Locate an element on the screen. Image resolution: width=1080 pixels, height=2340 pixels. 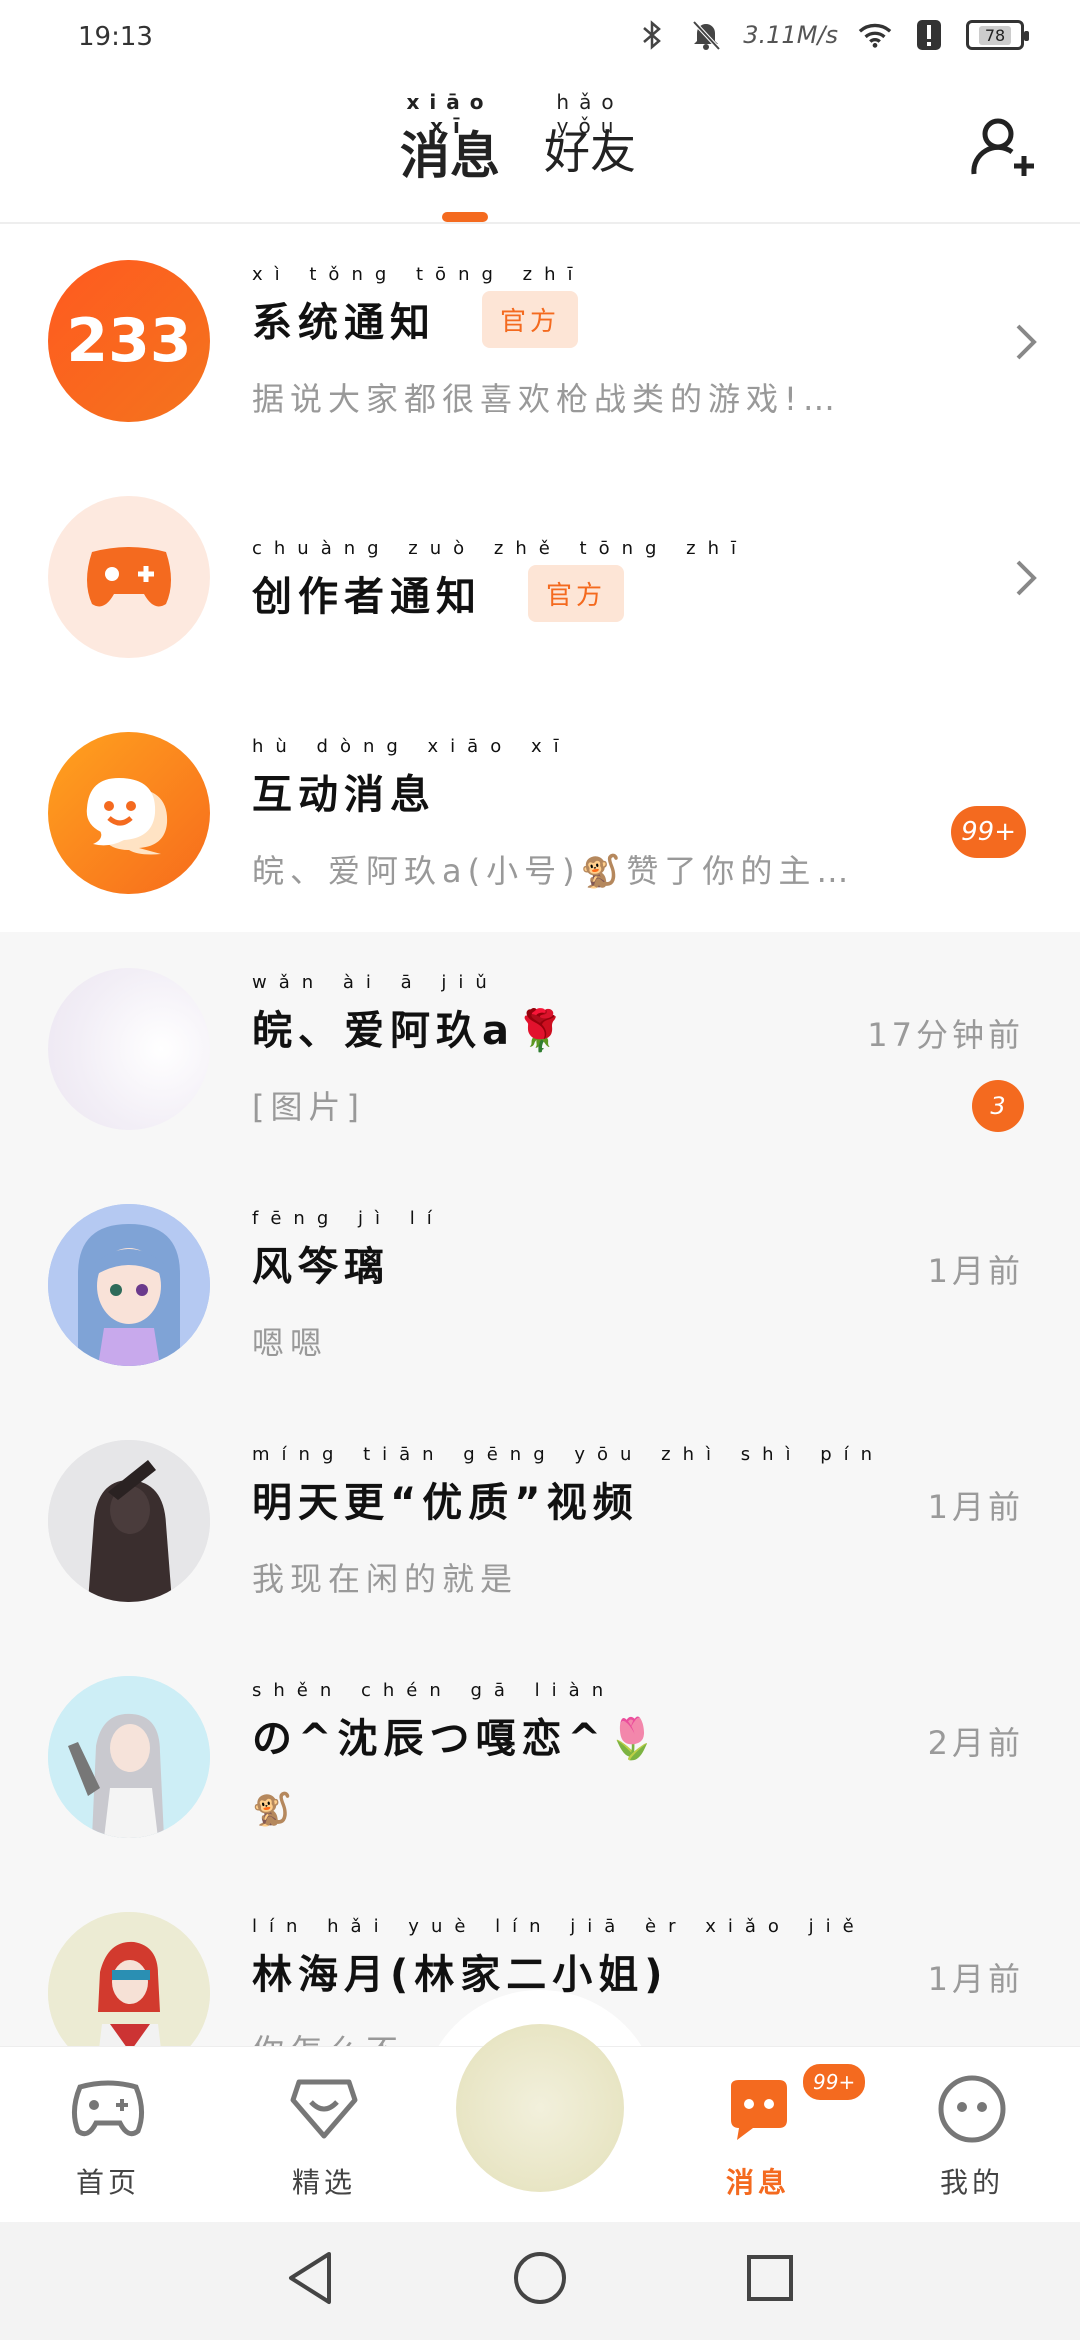
conversation-name: fēng jì lí 风笒璃 is located at coordinates (342, 1250).